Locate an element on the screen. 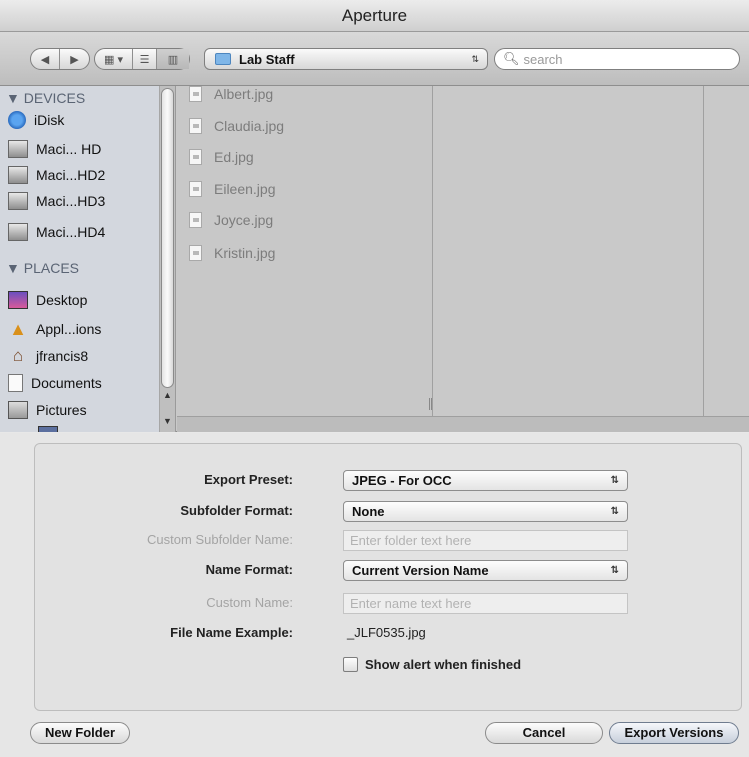 This screenshot has height=757, width=749. applications-icon: ▲ is located at coordinates (18, 328).